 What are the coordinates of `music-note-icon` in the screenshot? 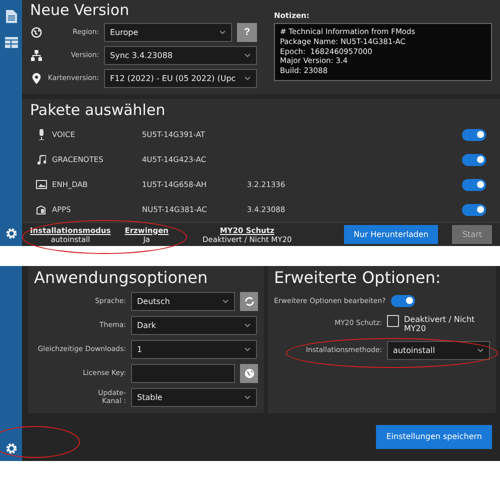 It's located at (41, 159).